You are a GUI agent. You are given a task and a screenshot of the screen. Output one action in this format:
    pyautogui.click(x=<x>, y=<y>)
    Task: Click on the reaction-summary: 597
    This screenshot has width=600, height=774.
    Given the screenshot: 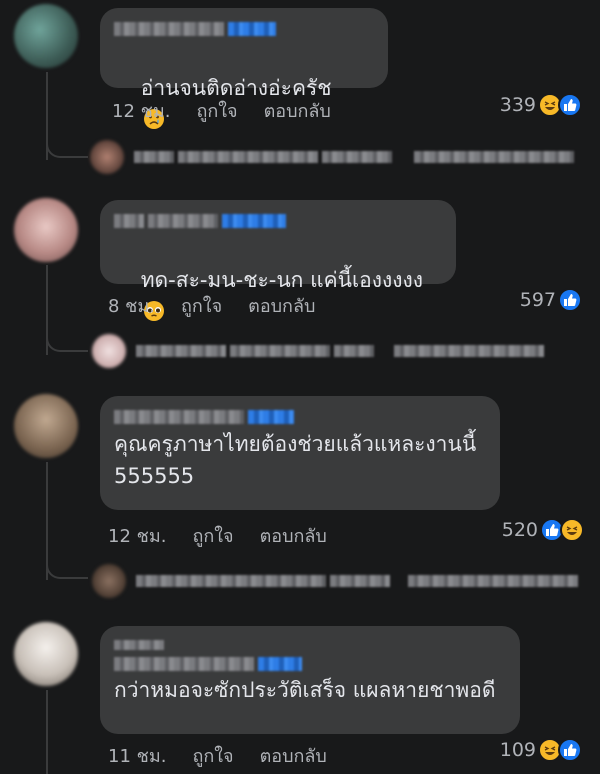 What is the action you would take?
    pyautogui.click(x=551, y=300)
    